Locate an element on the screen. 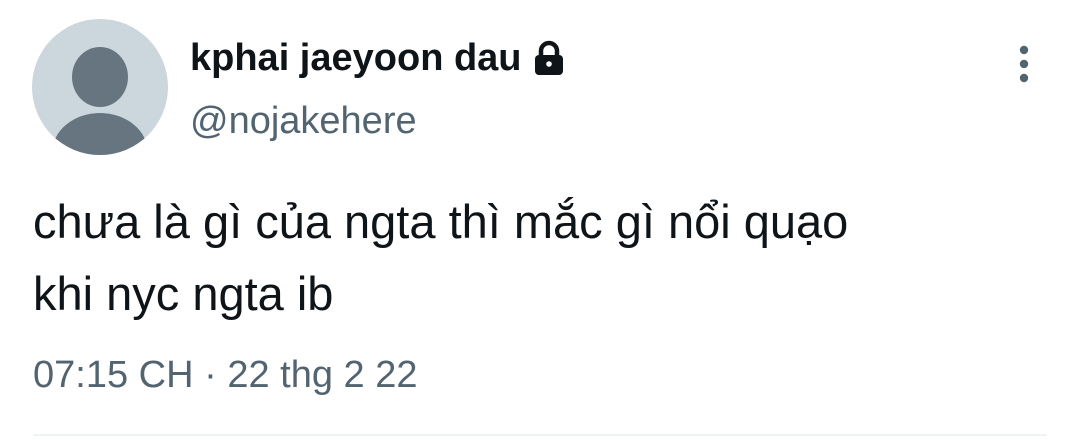  tweet-time: 07:15 CH is located at coordinates (113, 375).